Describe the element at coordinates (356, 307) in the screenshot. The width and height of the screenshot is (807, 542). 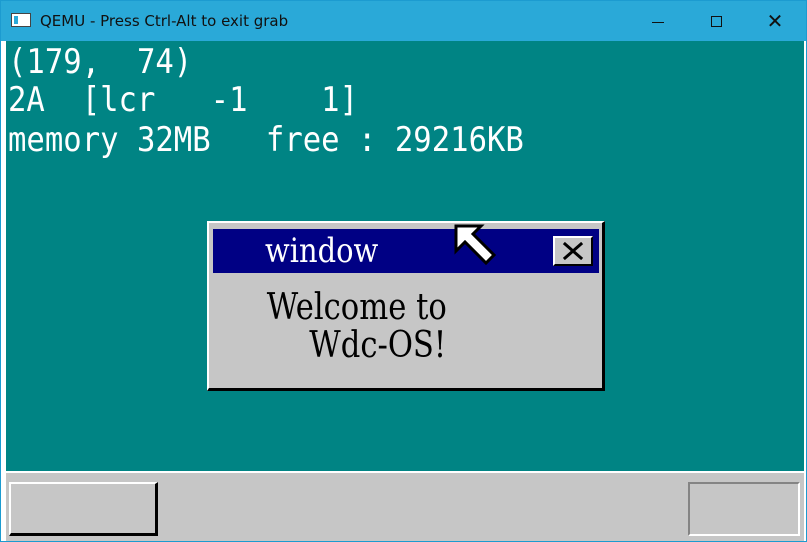
I see `message-line-1: Welcome to` at that location.